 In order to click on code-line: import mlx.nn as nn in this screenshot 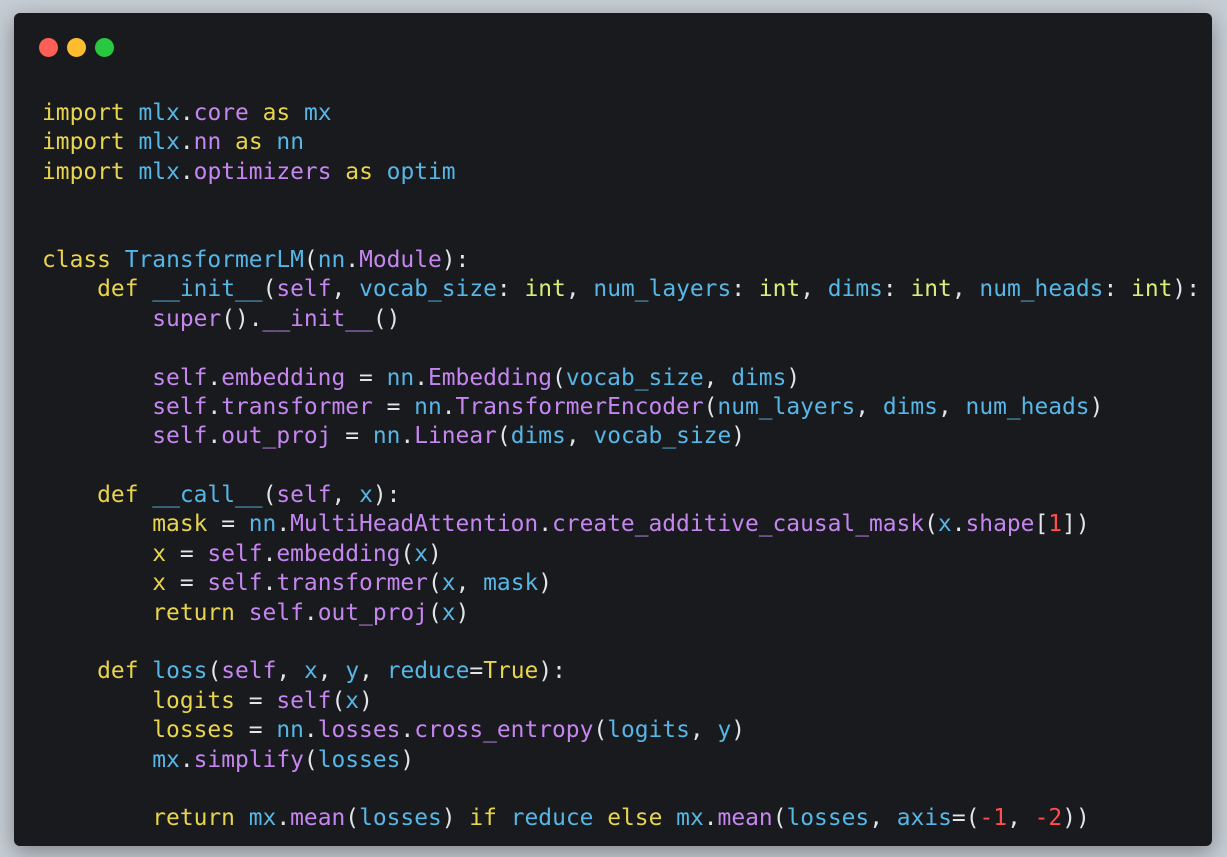, I will do `click(621, 142)`.